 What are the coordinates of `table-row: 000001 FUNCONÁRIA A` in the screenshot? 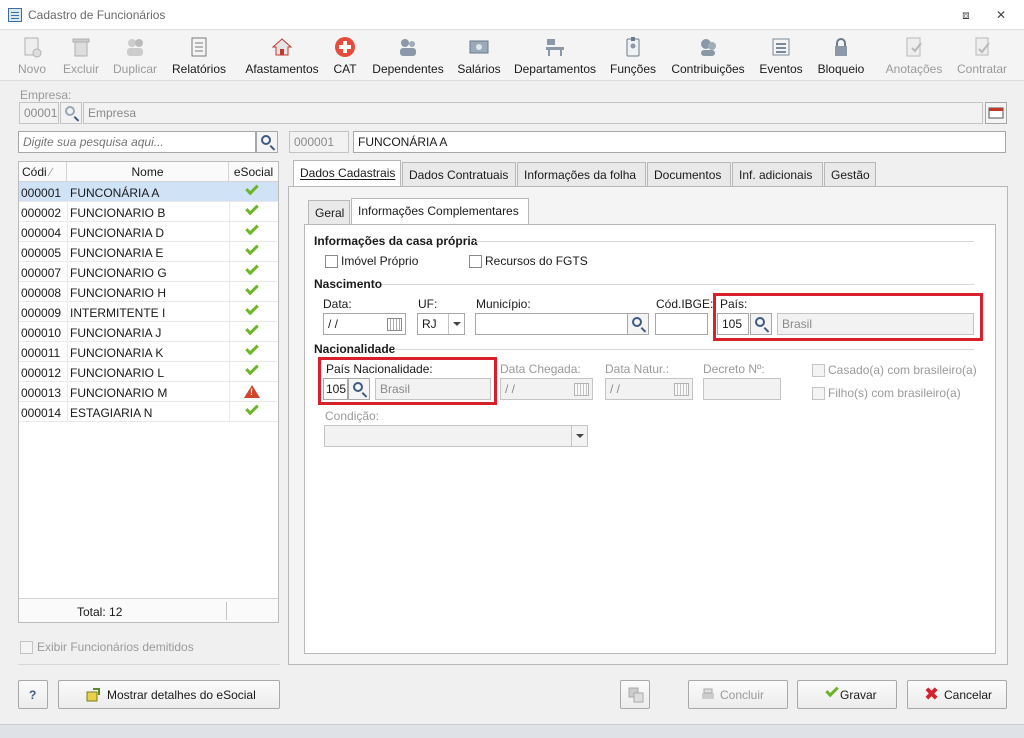 It's located at (148, 191).